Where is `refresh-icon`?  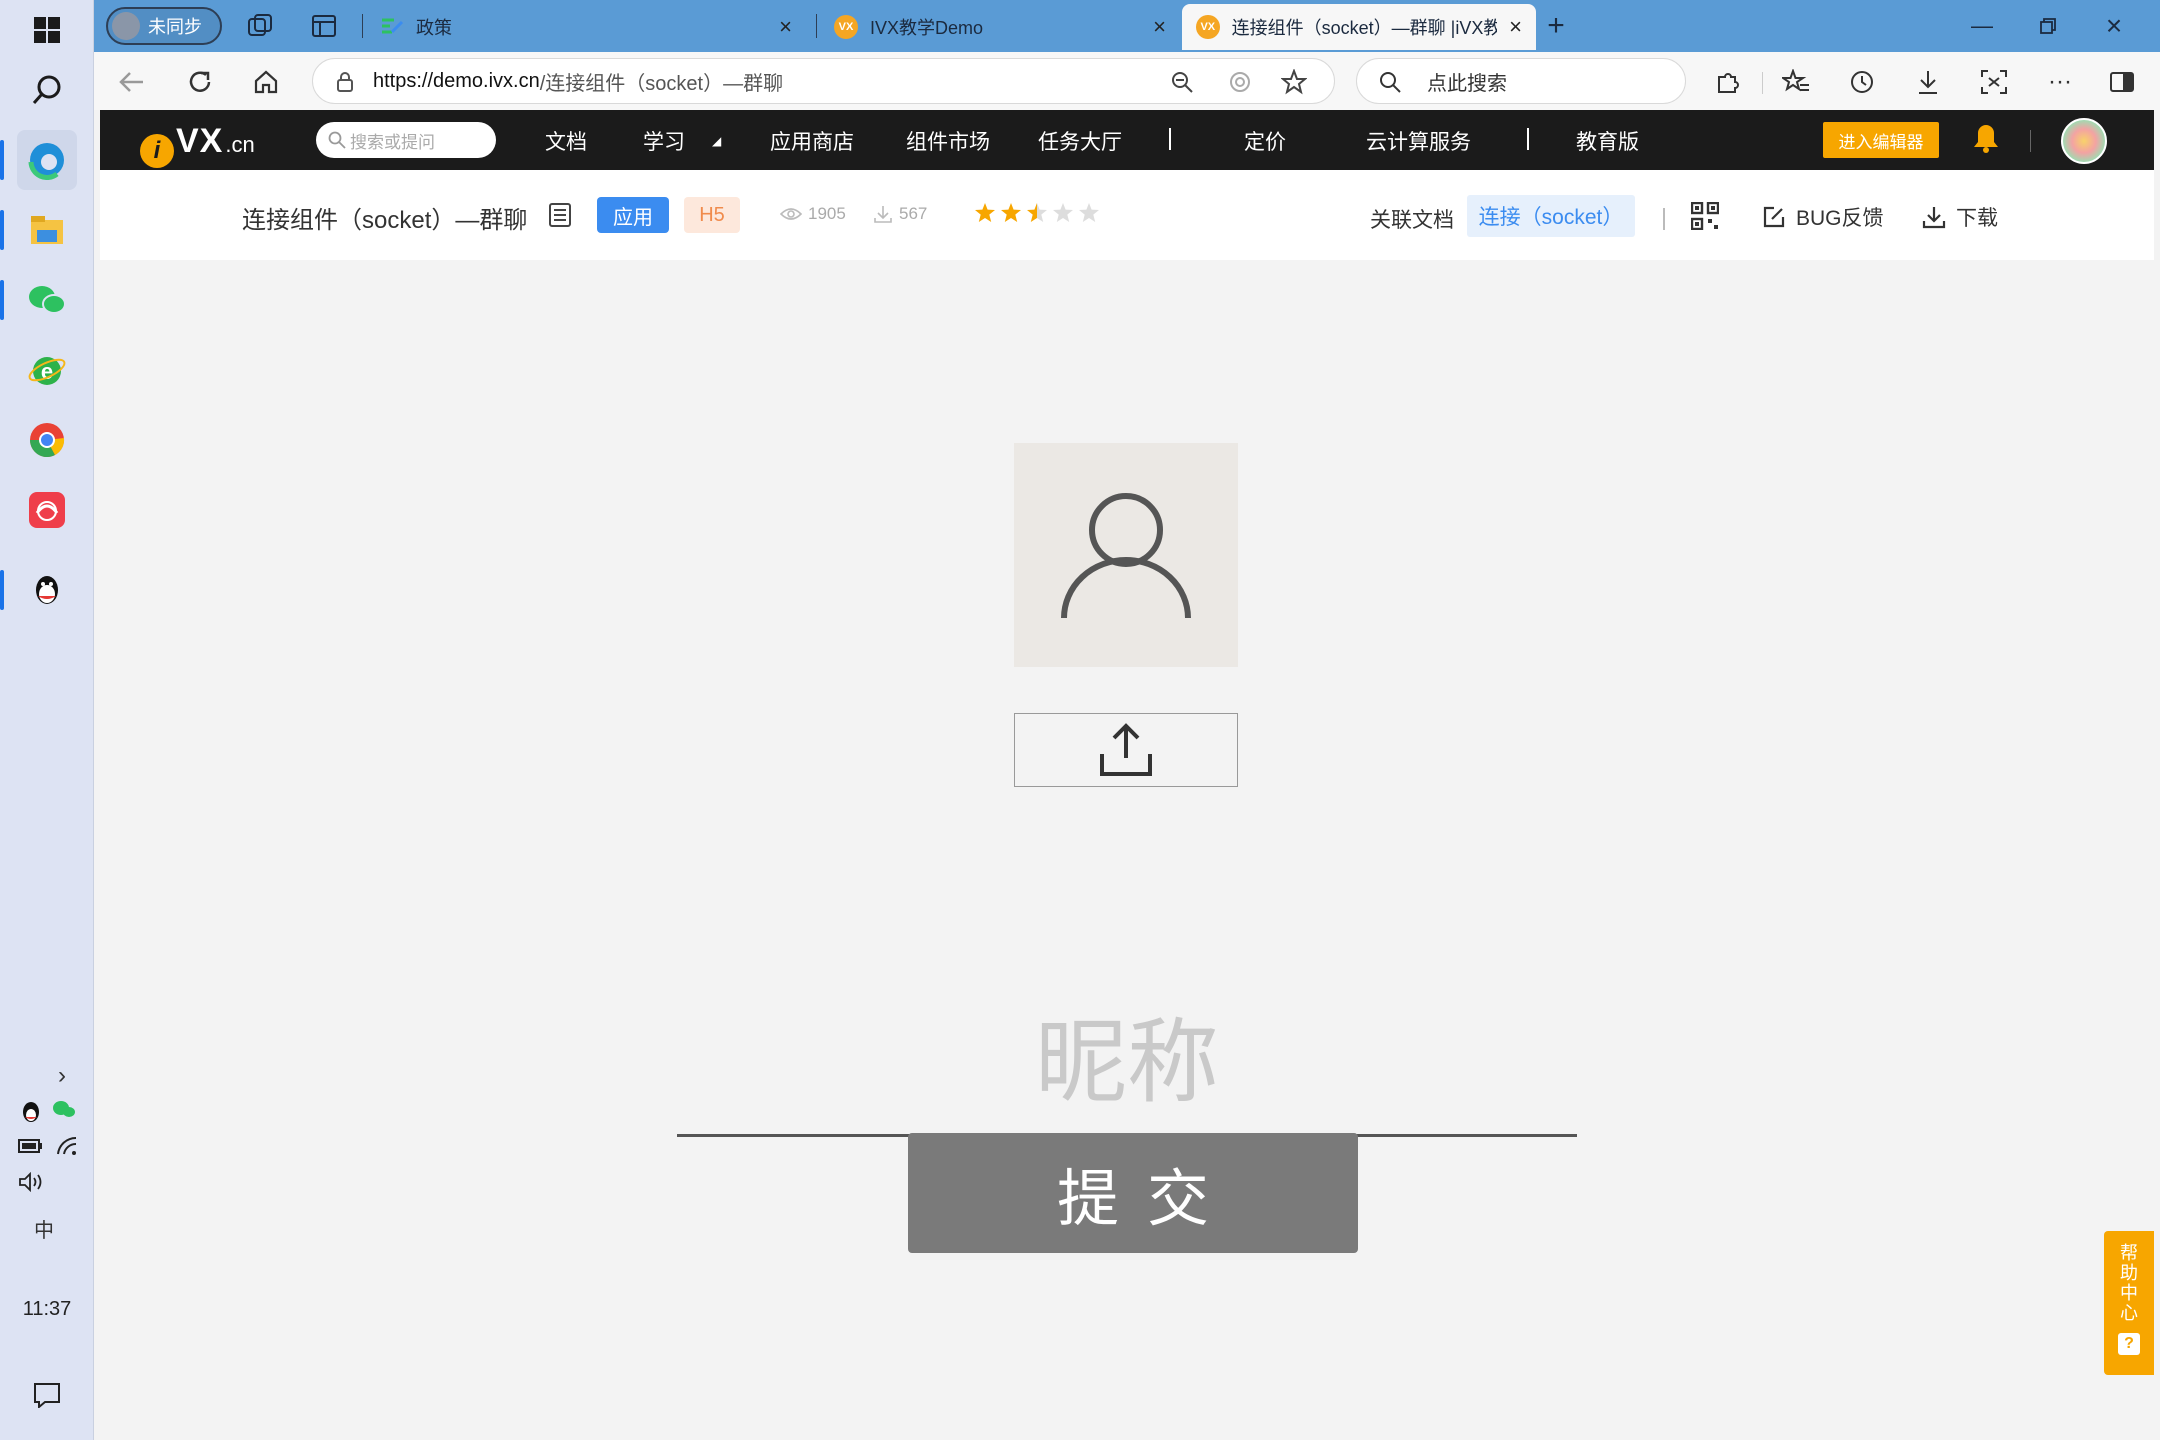
refresh-icon is located at coordinates (200, 82).